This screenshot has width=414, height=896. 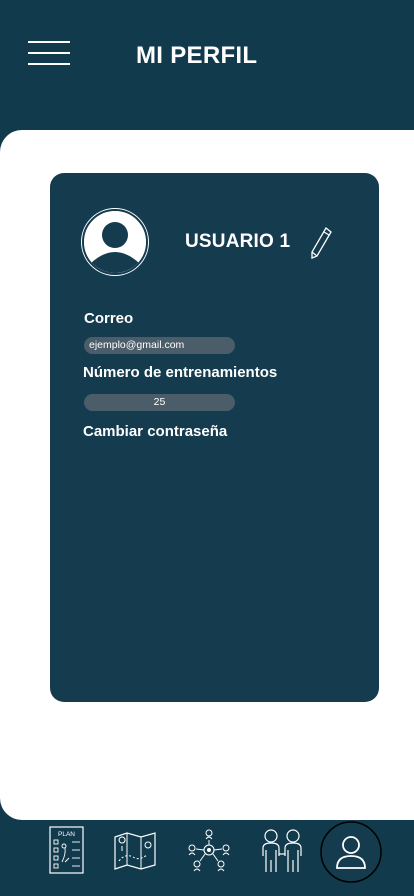 I want to click on edit-pencil-icon, so click(x=321, y=243).